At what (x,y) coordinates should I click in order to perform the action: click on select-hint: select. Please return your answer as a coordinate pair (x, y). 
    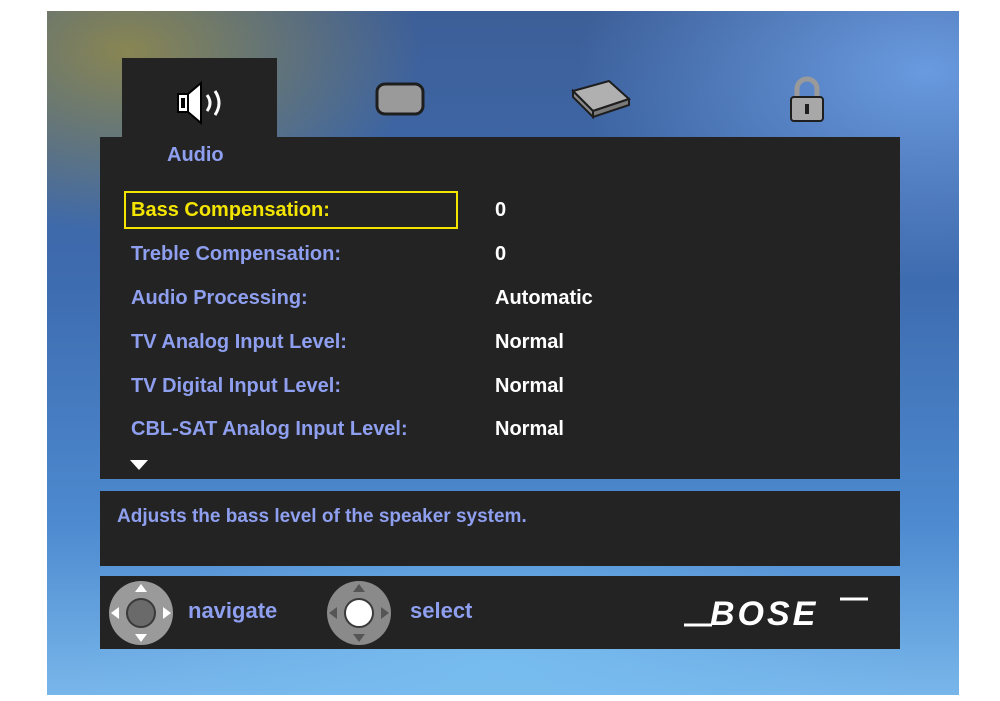
    Looking at the image, I should click on (441, 610).